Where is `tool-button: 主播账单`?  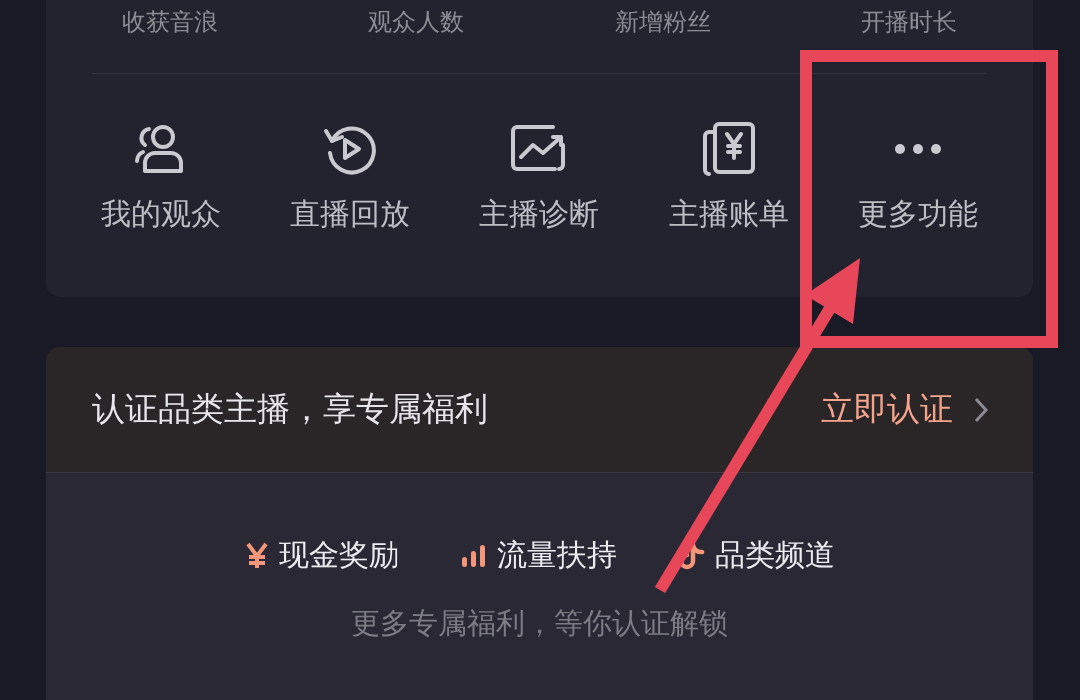 tool-button: 主播账单 is located at coordinates (729, 176).